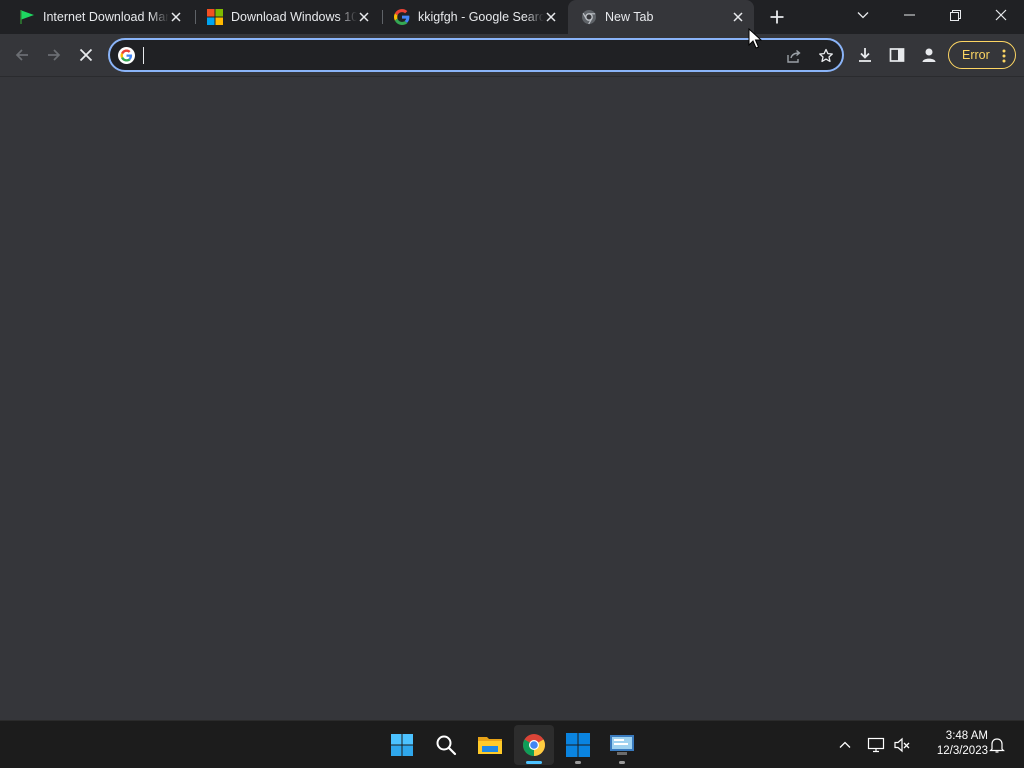  I want to click on profile-button, so click(929, 55).